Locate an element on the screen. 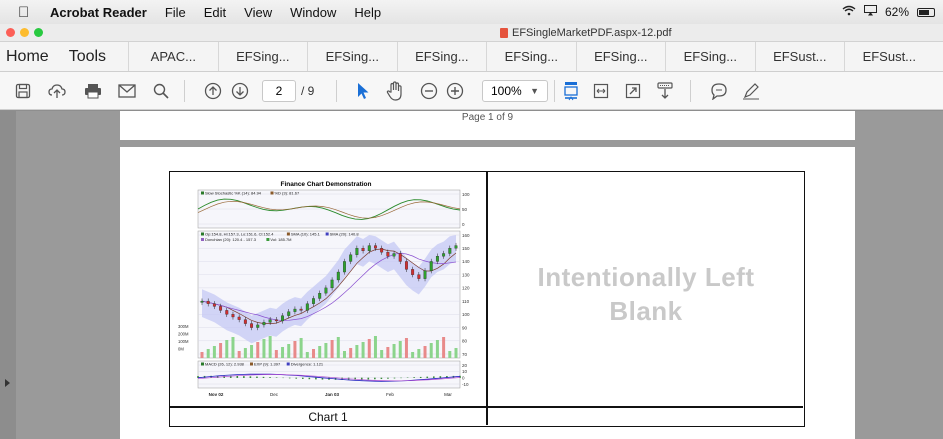 The width and height of the screenshot is (943, 439). zoom-window-button is located at coordinates (38, 32).